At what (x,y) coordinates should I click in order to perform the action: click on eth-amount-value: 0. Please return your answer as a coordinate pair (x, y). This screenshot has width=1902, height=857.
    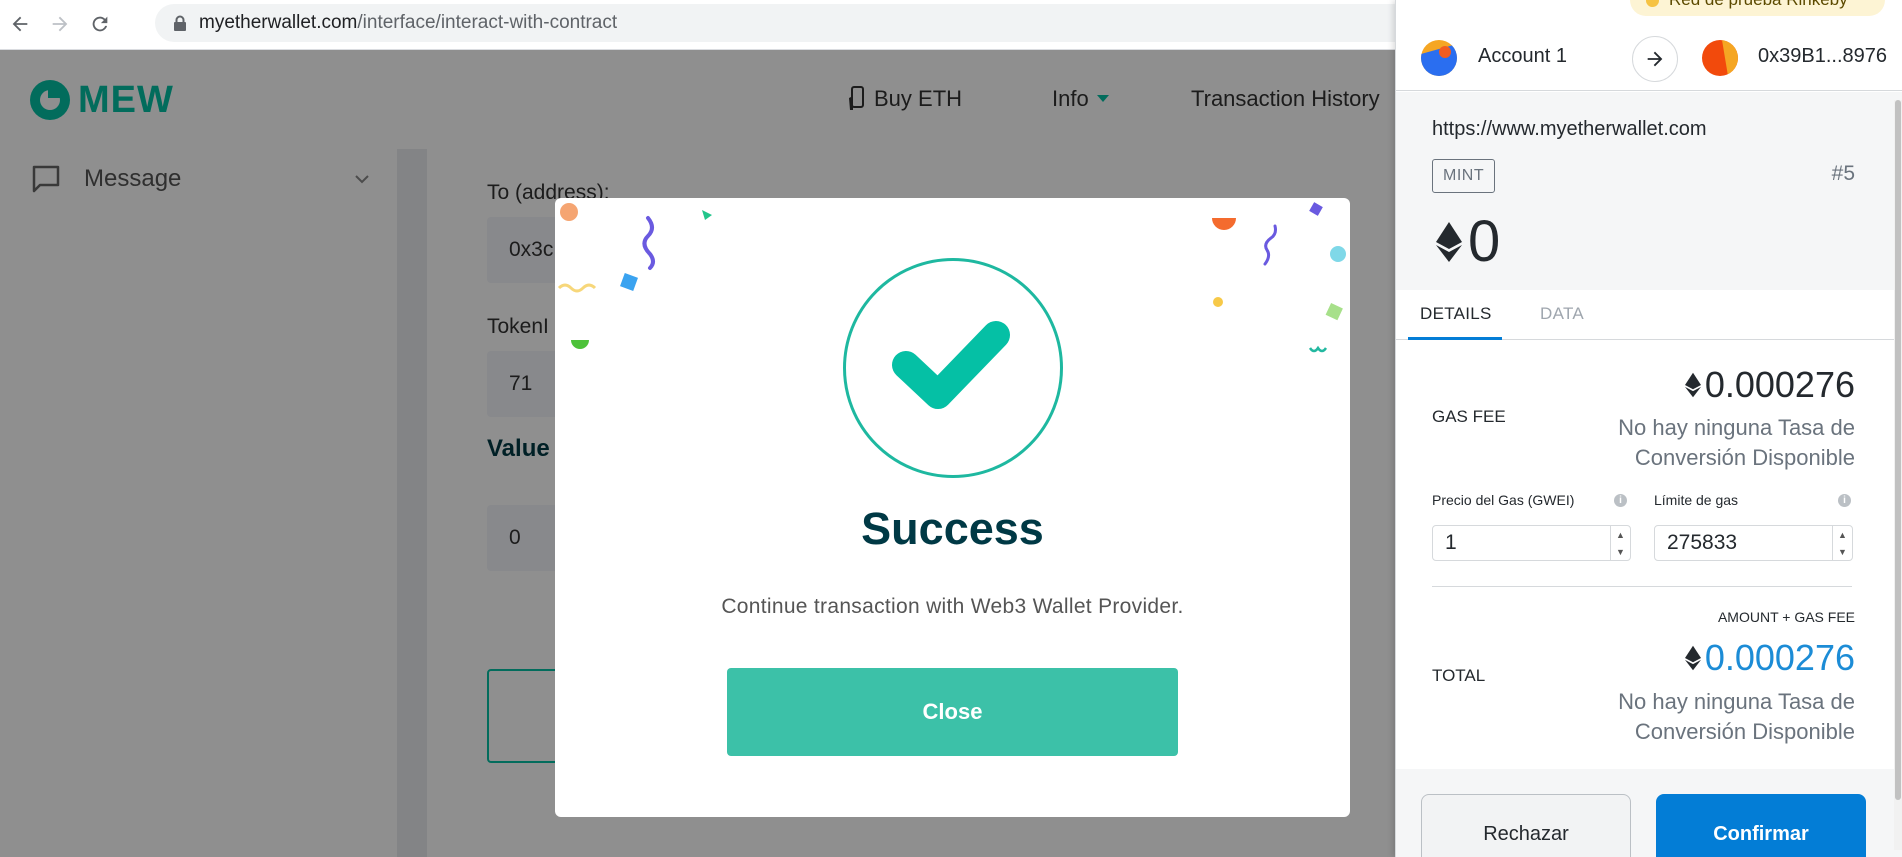
    Looking at the image, I should click on (1484, 241).